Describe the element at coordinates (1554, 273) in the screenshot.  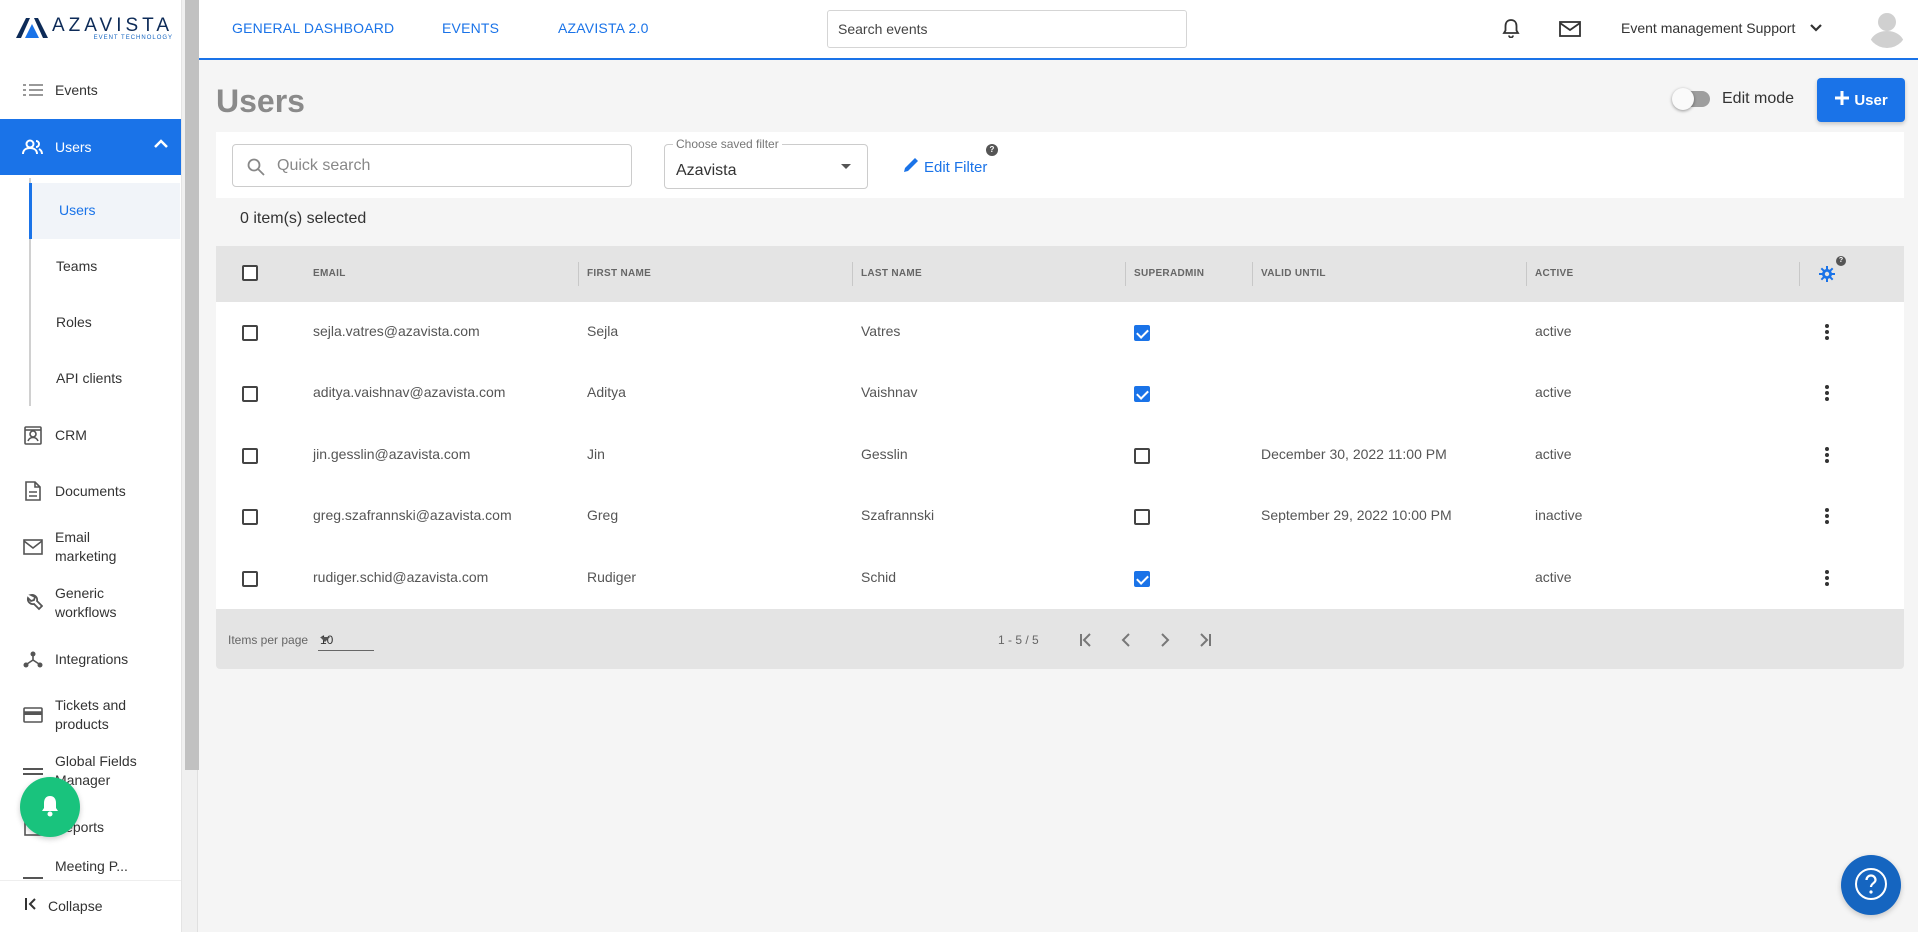
I see `column-header-active: ACTIVE` at that location.